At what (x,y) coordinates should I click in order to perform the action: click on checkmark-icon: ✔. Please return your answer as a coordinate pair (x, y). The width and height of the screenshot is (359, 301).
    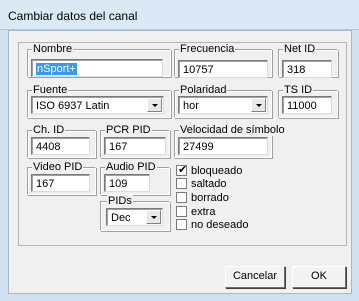
    Looking at the image, I should click on (183, 170).